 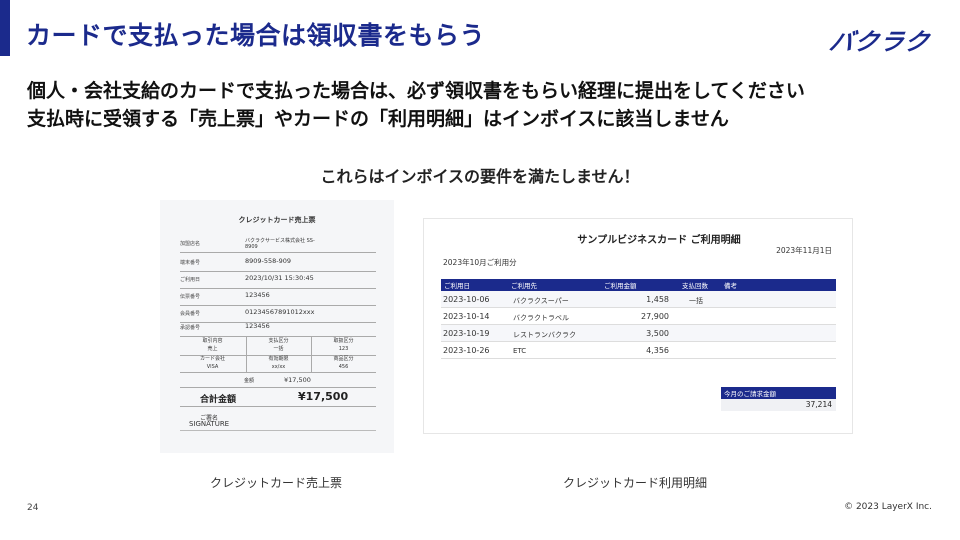 What do you see at coordinates (541, 301) in the screenshot?
I see `row-merchant: バクラクスーパー` at bounding box center [541, 301].